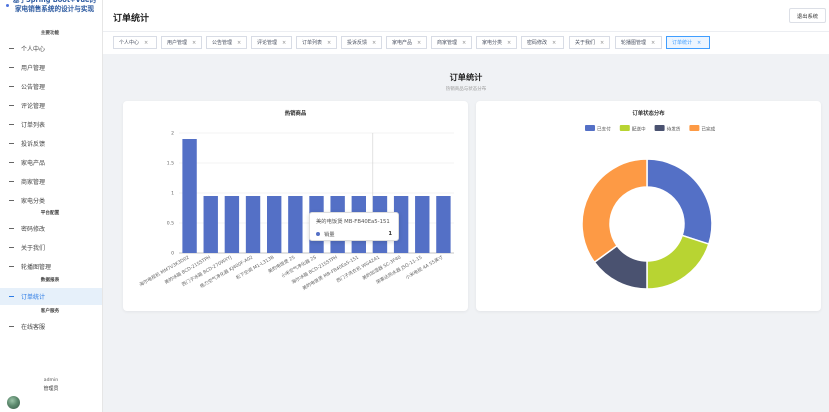 This screenshot has width=829, height=412. What do you see at coordinates (13, 402) in the screenshot?
I see `avatar` at bounding box center [13, 402].